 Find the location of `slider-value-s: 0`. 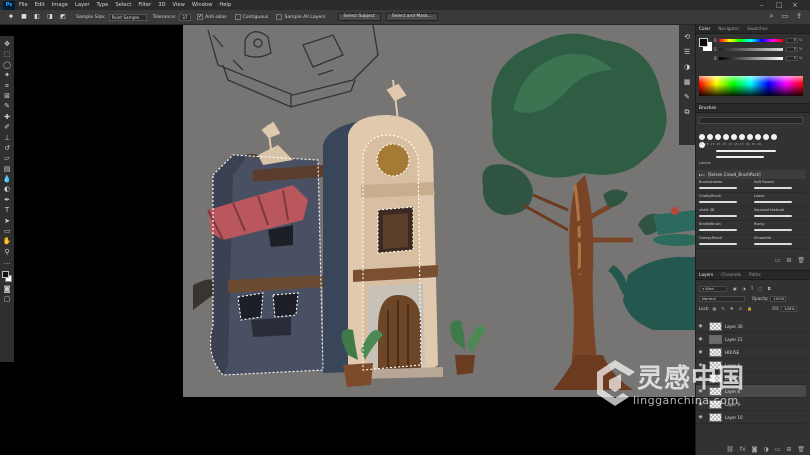

slider-value-s: 0 is located at coordinates (792, 49).